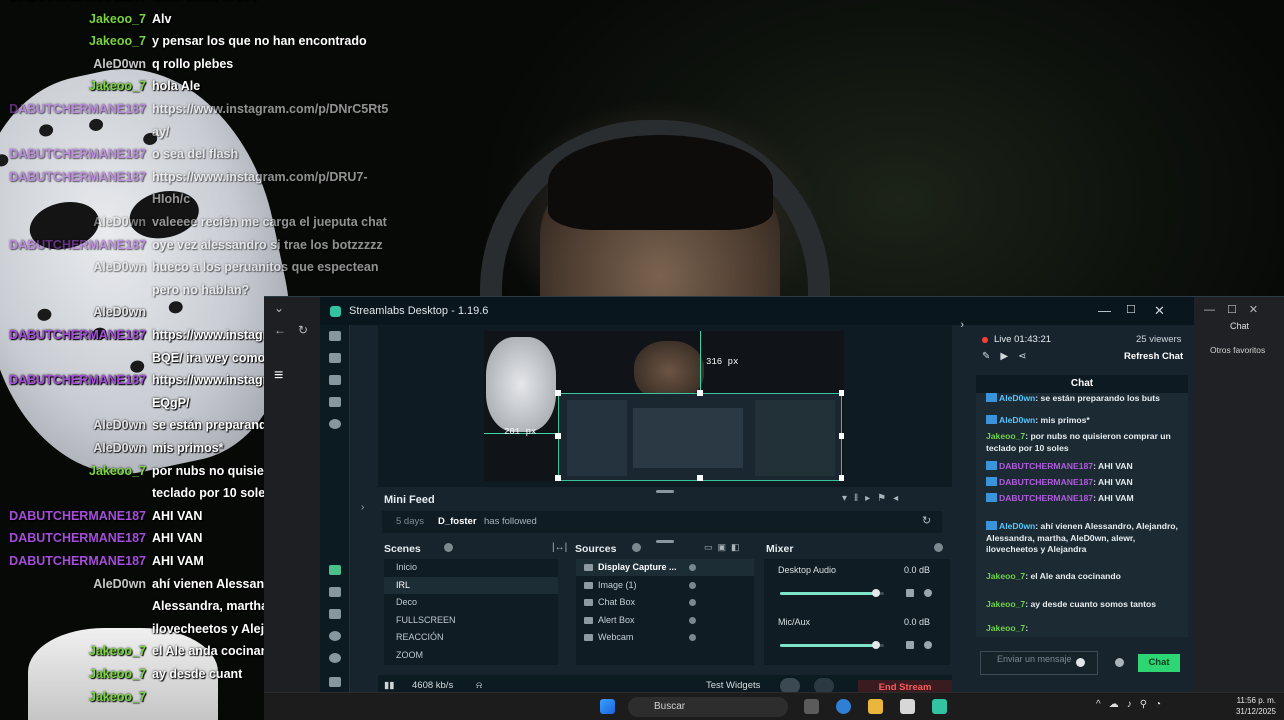 The width and height of the screenshot is (1284, 720). I want to click on mixer-settings-icon, so click(938, 547).